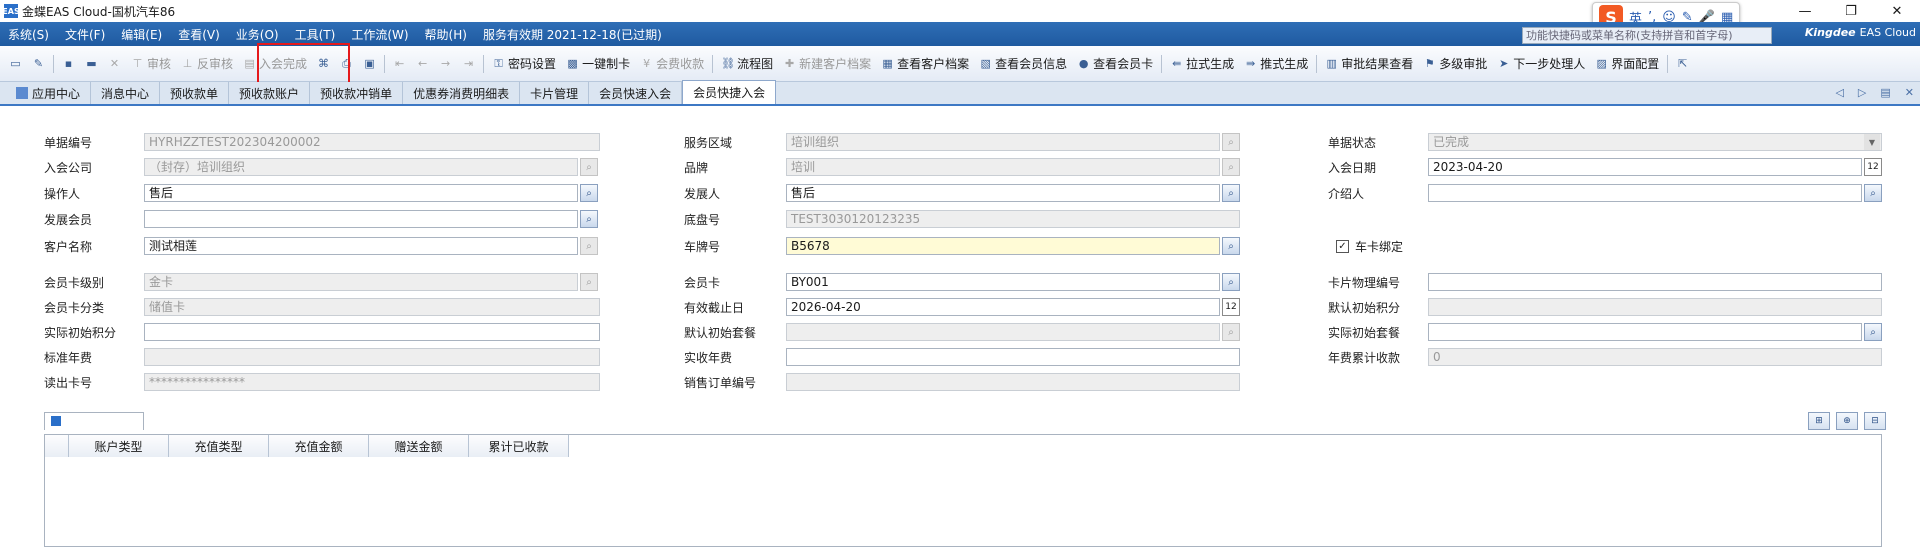 The width and height of the screenshot is (1920, 547). I want to click on join-company-lookup-icon: ⌕, so click(589, 167).